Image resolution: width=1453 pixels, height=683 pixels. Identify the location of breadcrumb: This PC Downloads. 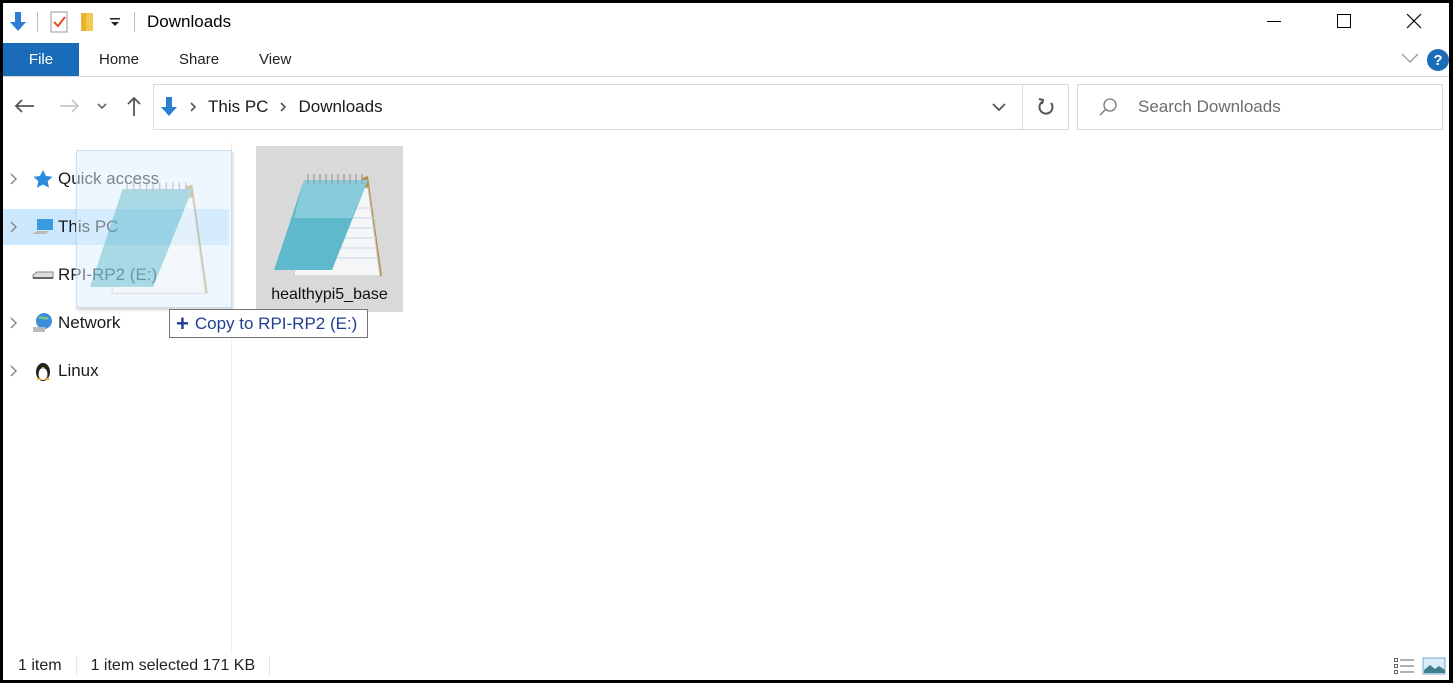
(565, 107).